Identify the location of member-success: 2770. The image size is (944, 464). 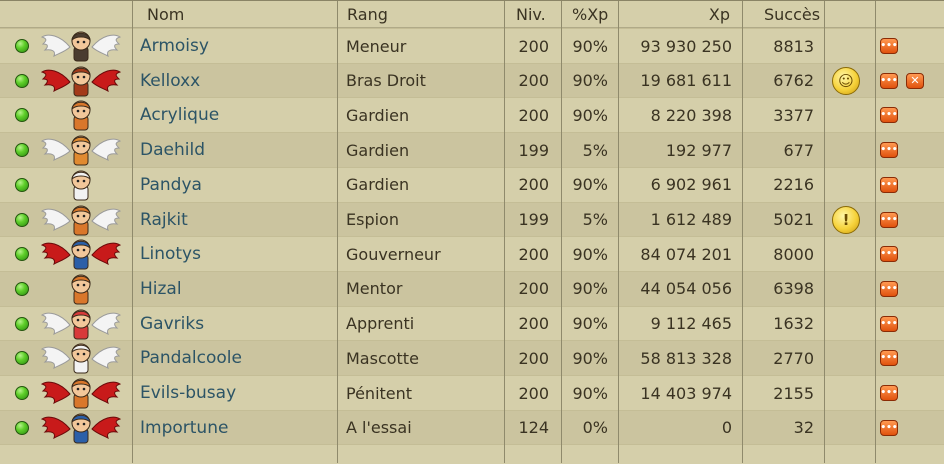
(793, 358).